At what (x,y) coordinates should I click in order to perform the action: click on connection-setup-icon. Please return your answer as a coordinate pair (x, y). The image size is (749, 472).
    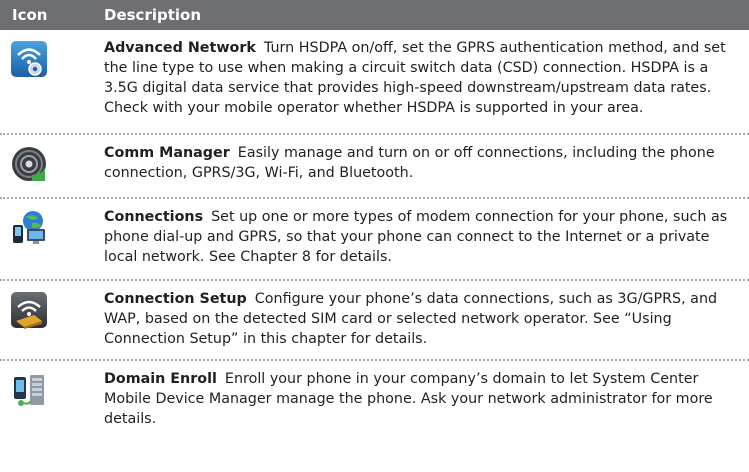
    Looking at the image, I should click on (29, 310).